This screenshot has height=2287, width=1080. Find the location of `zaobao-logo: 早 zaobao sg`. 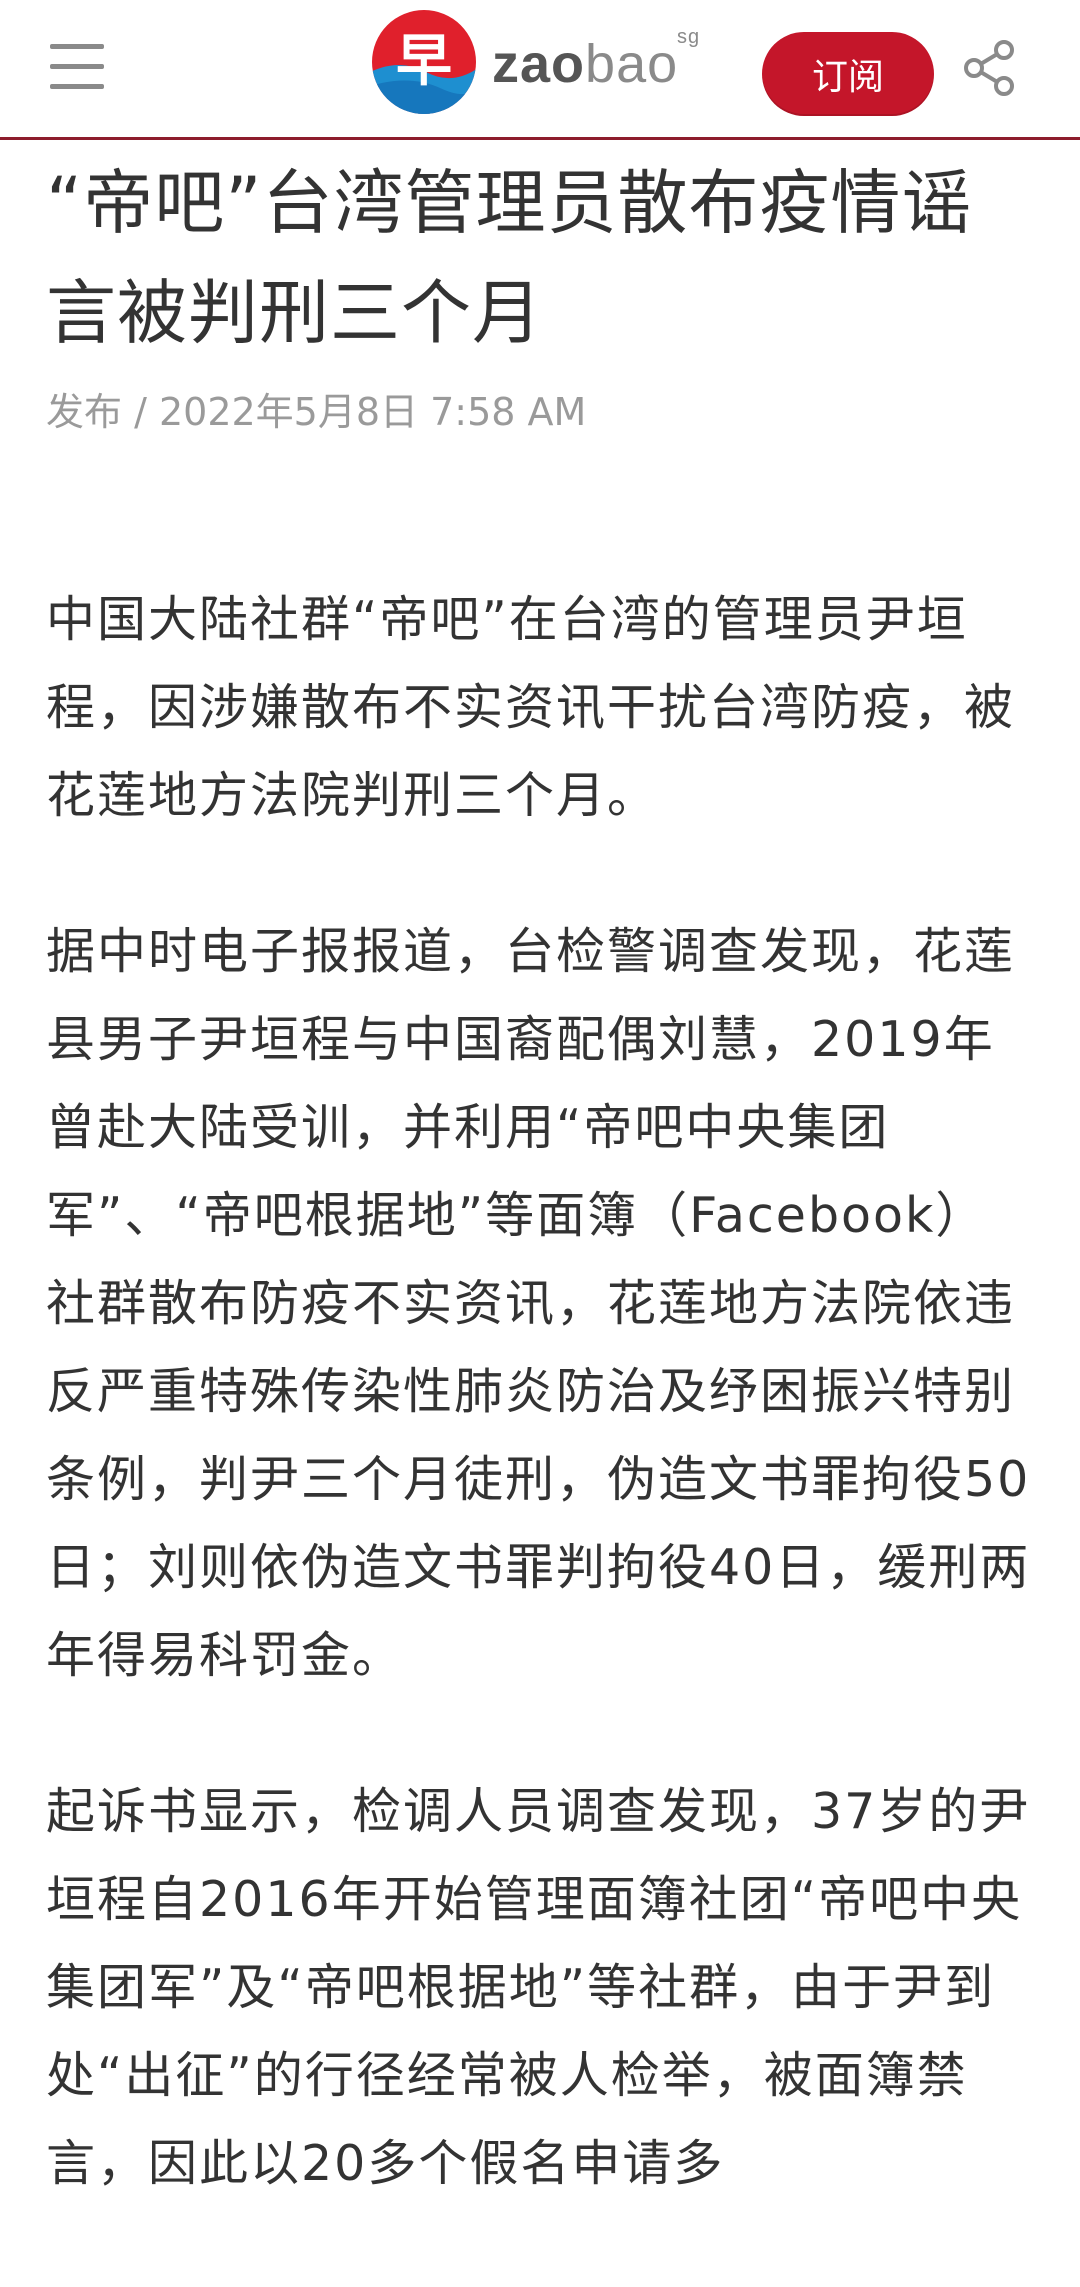

zaobao-logo: 早 zaobao sg is located at coordinates (534, 62).